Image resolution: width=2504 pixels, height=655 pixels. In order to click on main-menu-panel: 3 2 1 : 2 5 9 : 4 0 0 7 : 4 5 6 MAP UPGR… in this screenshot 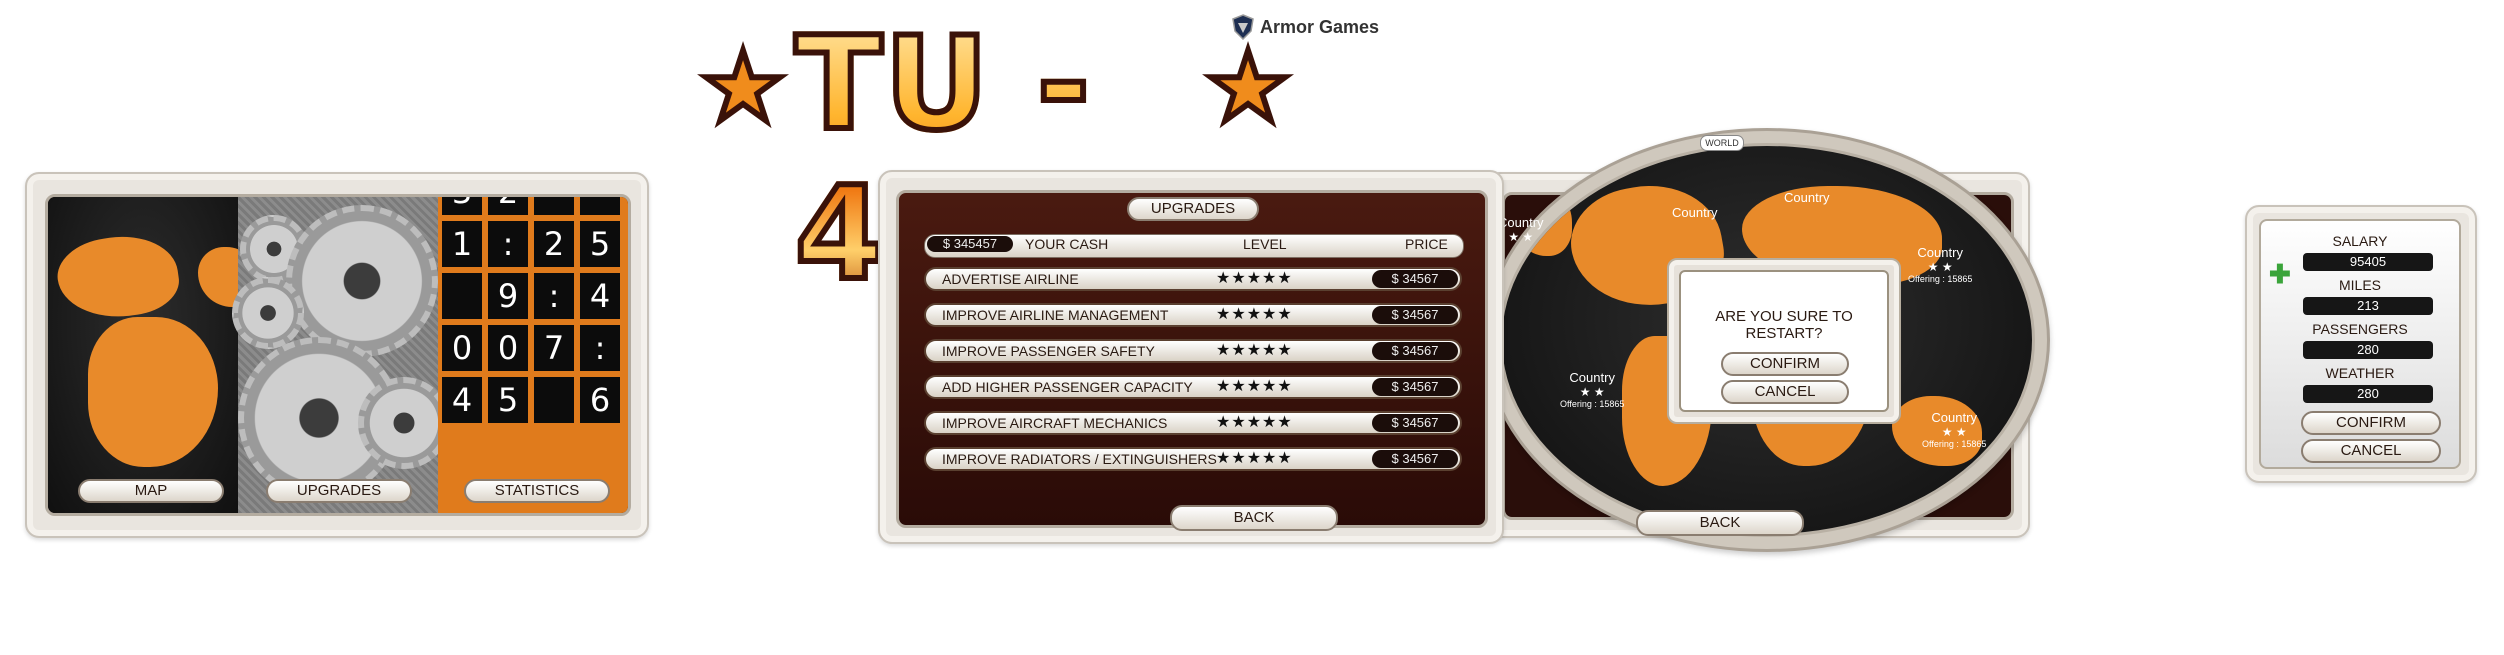, I will do `click(337, 355)`.